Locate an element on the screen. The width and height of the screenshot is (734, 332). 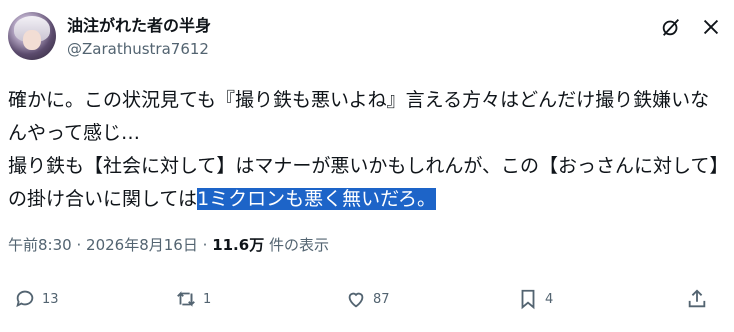
bookmark-count: 4 is located at coordinates (549, 299).